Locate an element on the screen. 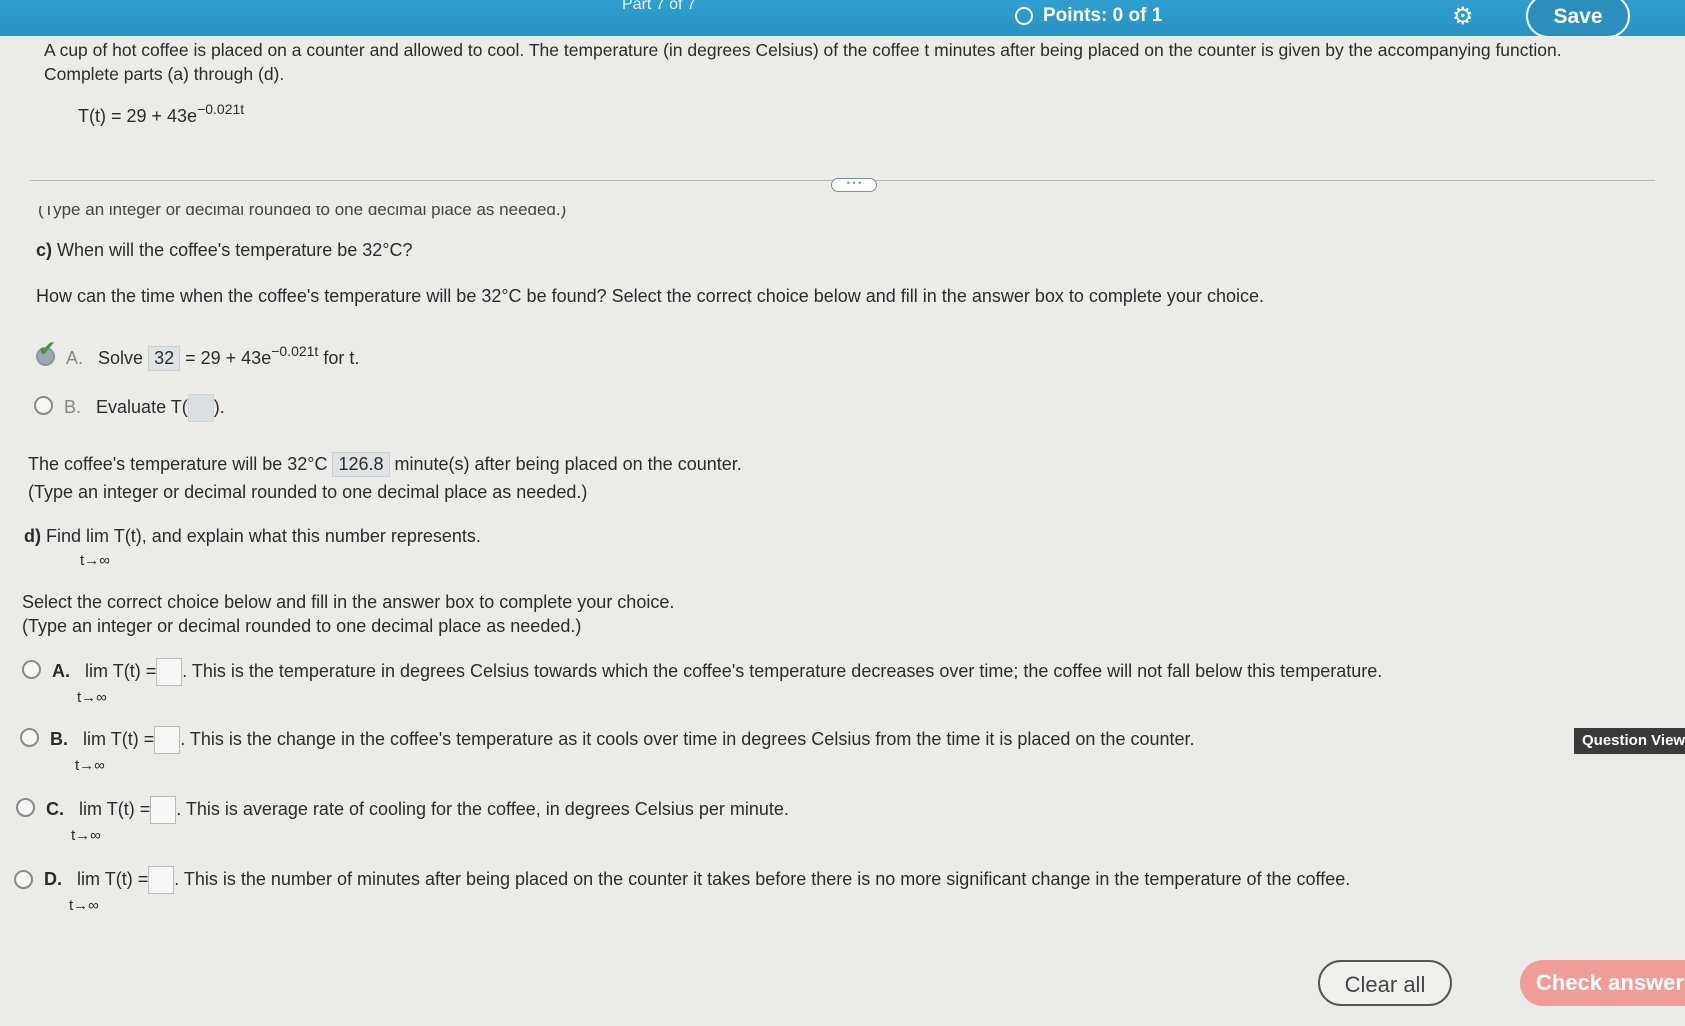  choice-d-b-answer-box is located at coordinates (167, 740).